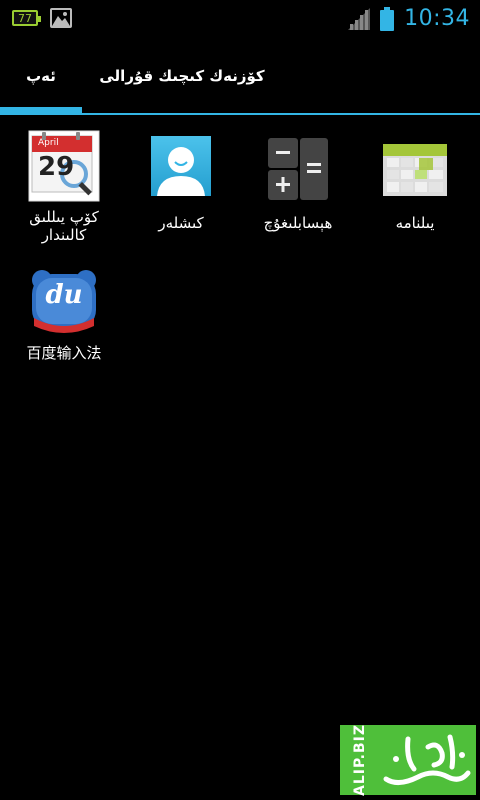 The height and width of the screenshot is (800, 480). Describe the element at coordinates (48, 143) in the screenshot. I see `calendar-search-month: April` at that location.